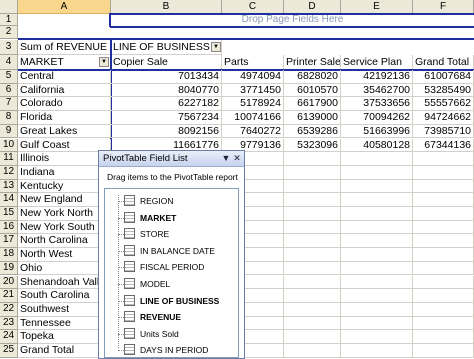 This screenshot has width=474, height=359. I want to click on column-header-a: A, so click(64, 7).